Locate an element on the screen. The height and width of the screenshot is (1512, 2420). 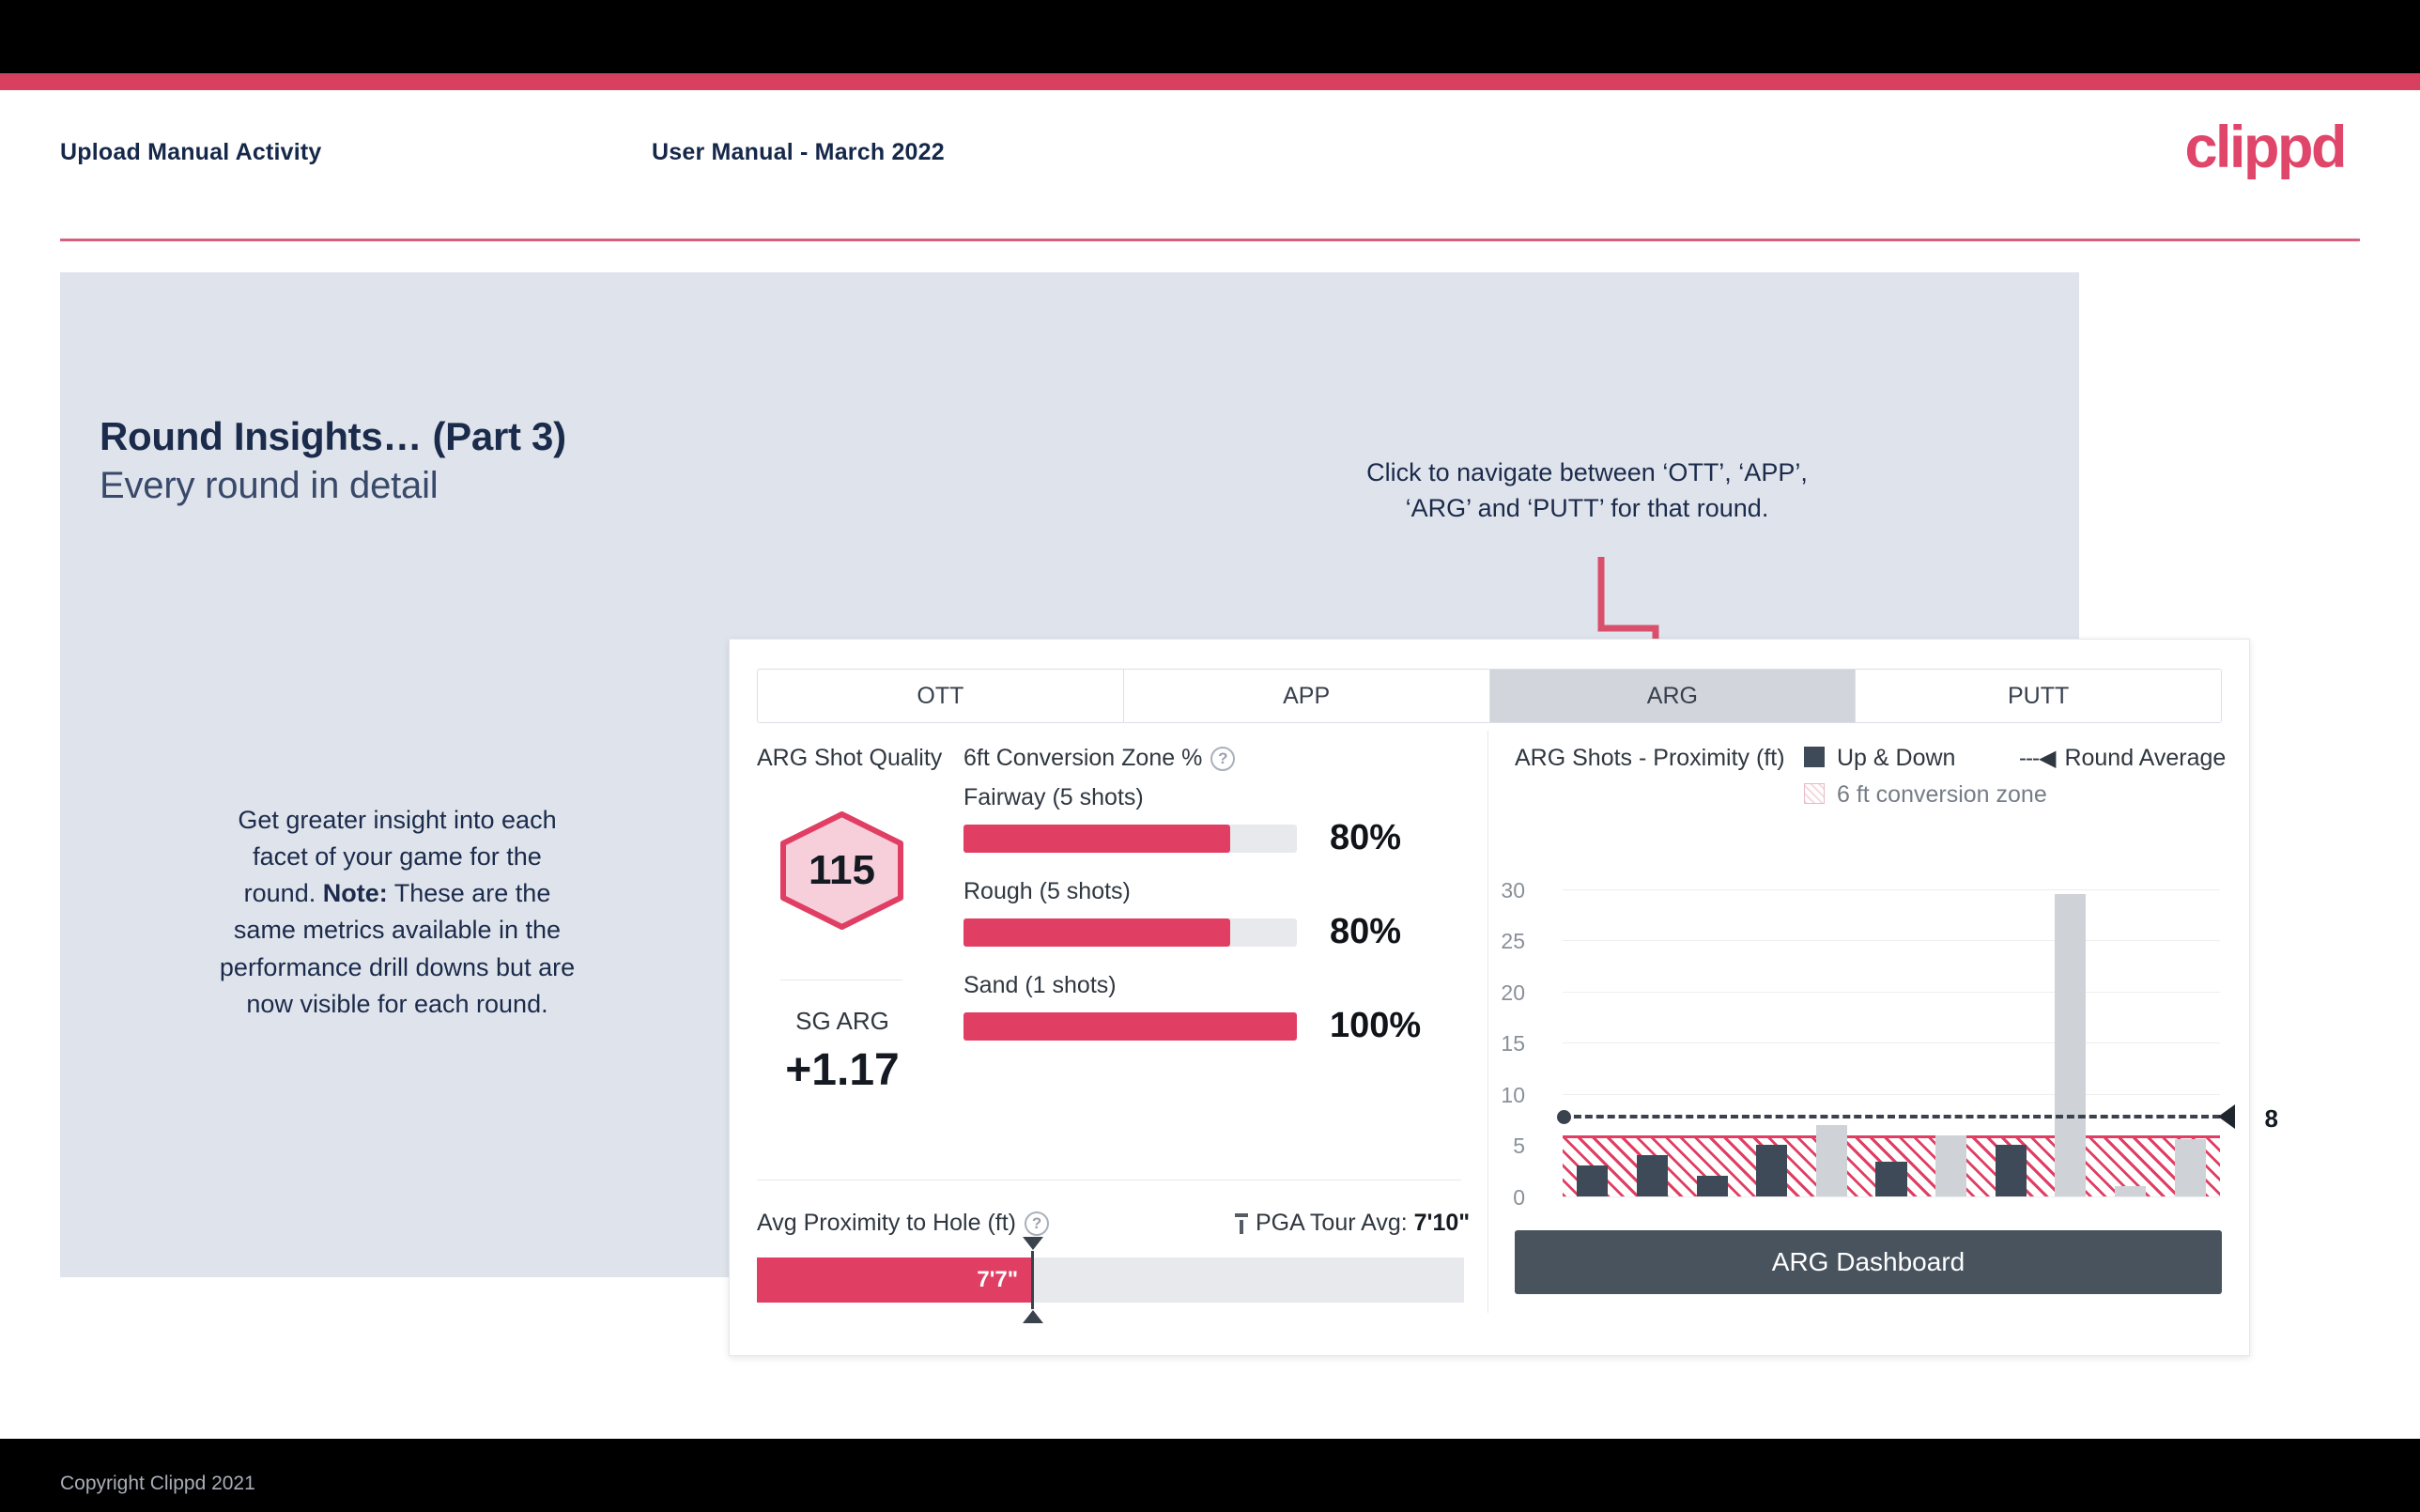
arg-proximity-chart: 0 5 10 15 20 25 30 8 is located at coordinates (1889, 1044).